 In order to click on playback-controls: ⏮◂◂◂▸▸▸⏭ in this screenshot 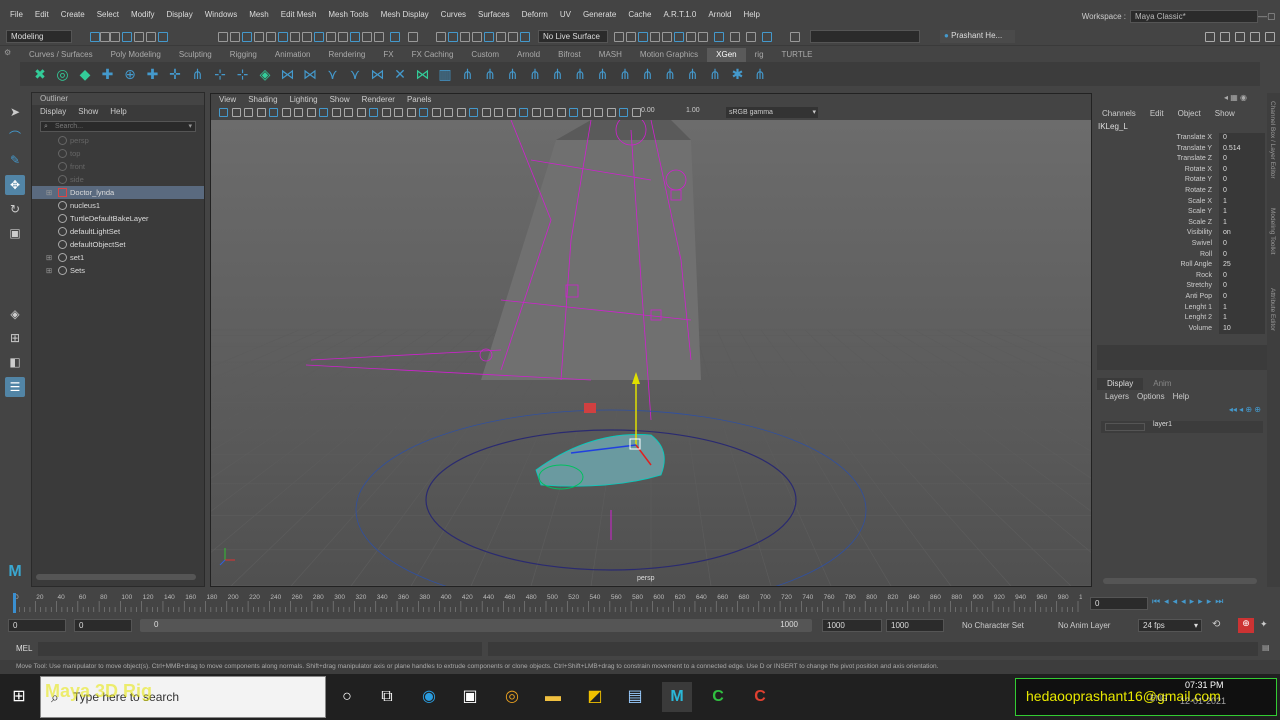, I will do `click(1189, 601)`.